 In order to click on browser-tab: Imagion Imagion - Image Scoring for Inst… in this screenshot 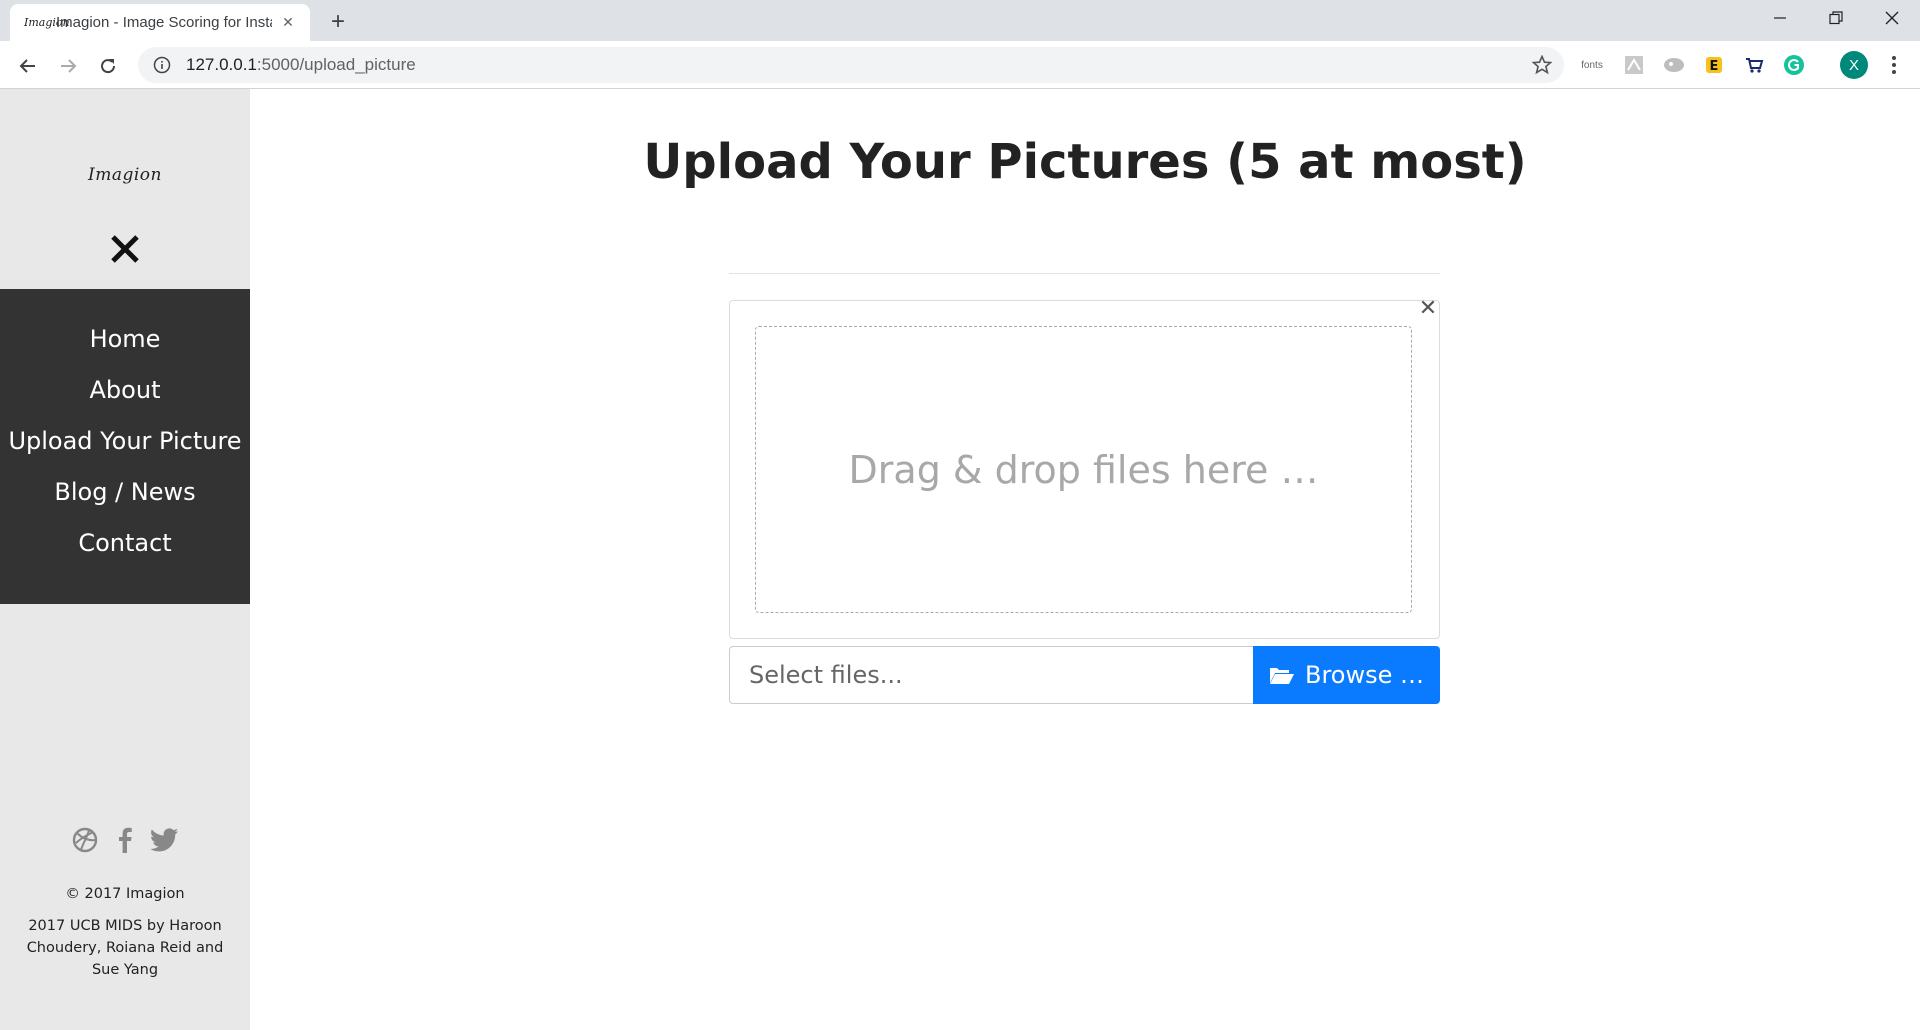, I will do `click(160, 22)`.